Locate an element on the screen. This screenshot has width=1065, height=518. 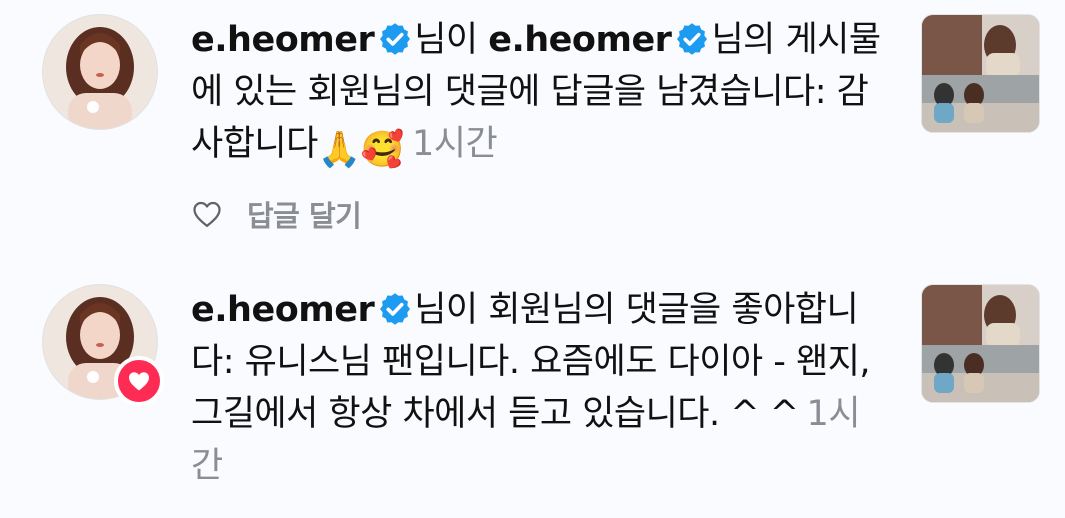
avatar-image is located at coordinates (100, 72).